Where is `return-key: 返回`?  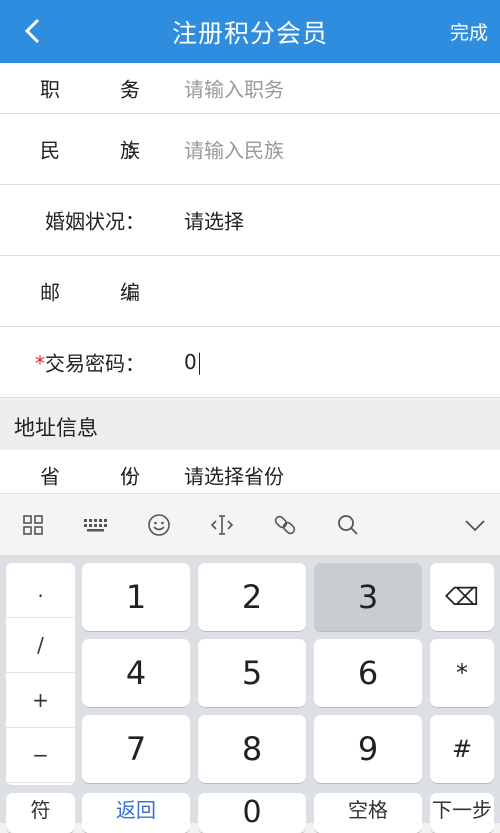 return-key: 返回 is located at coordinates (136, 813).